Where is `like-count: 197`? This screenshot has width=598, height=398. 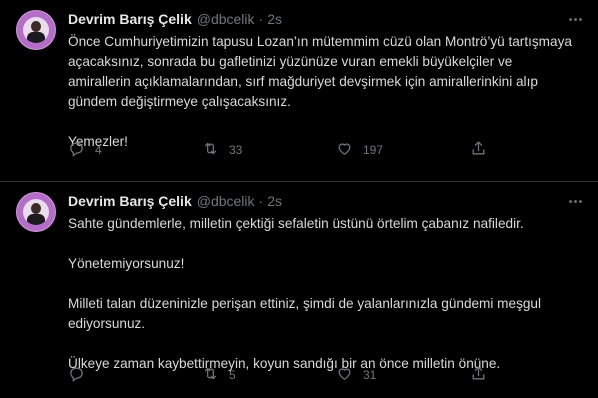
like-count: 197 is located at coordinates (373, 150).